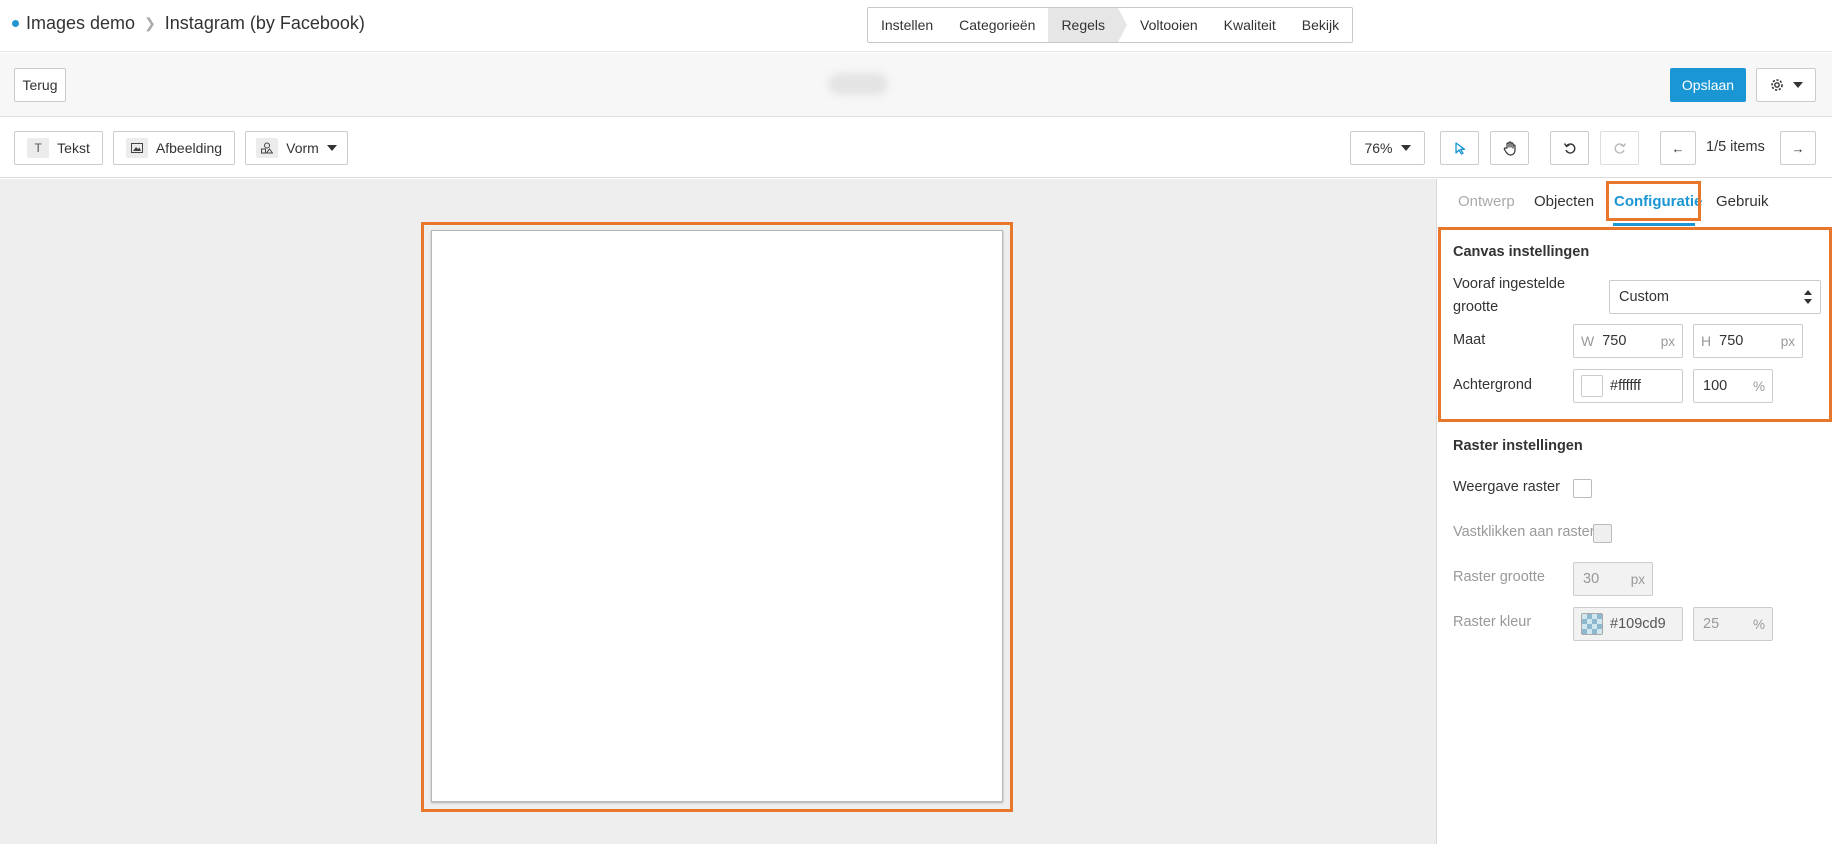  I want to click on grid-size-unit: px, so click(1637, 579).